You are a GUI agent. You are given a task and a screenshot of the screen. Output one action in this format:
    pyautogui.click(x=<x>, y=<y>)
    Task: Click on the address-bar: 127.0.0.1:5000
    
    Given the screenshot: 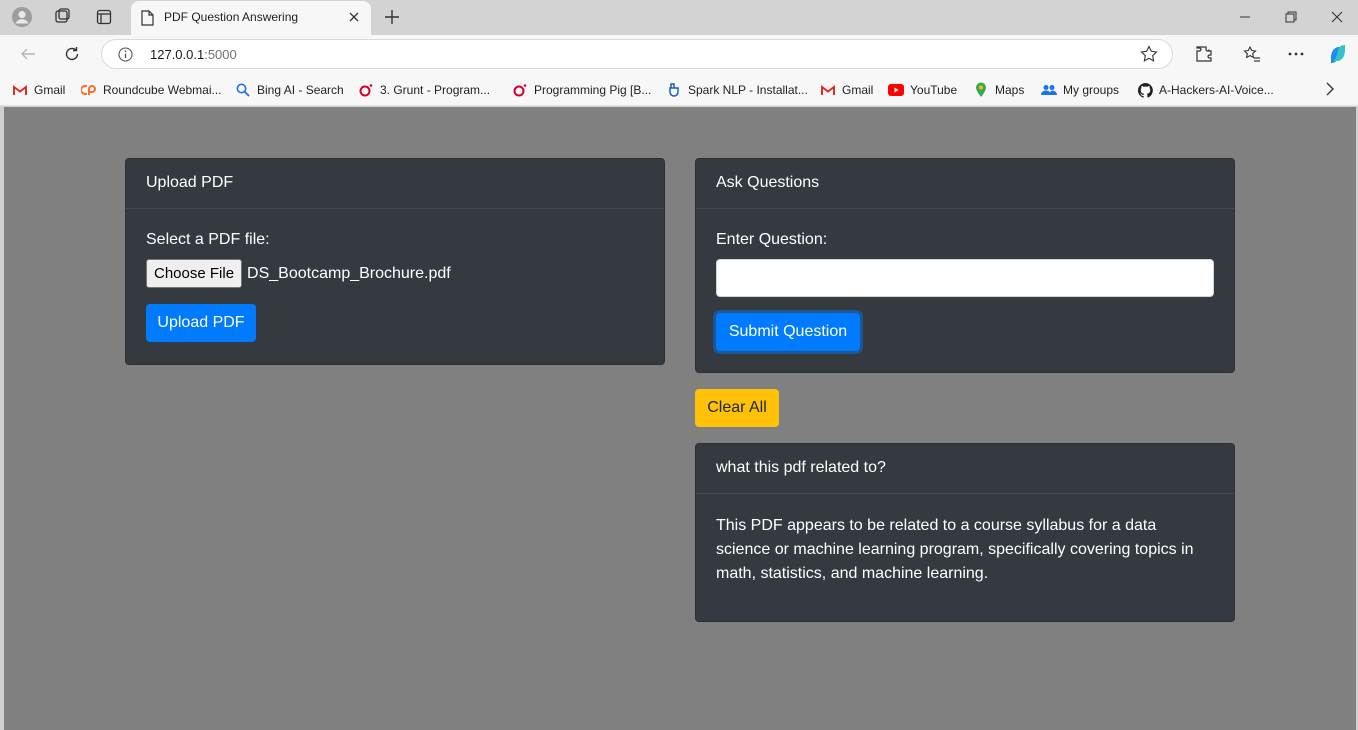 What is the action you would take?
    pyautogui.click(x=637, y=54)
    